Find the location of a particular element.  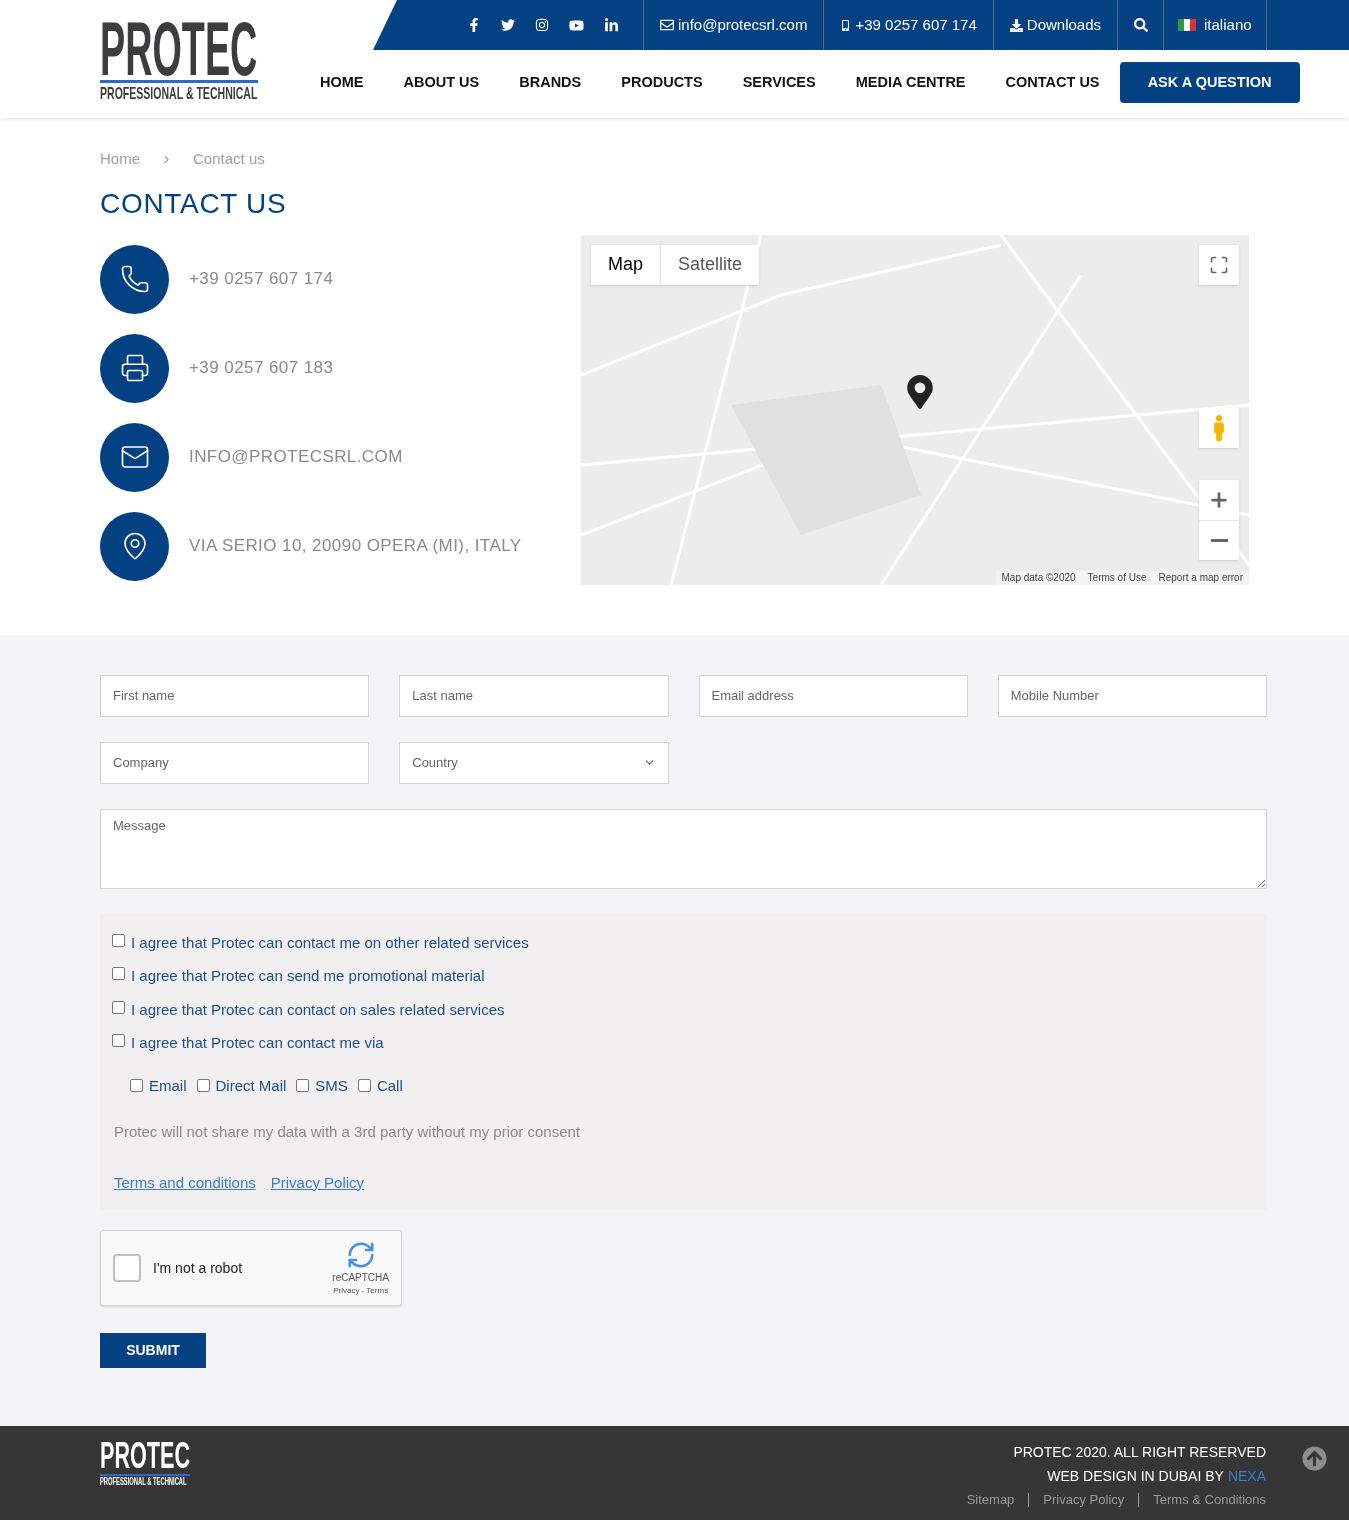

recaptcha-brand: reCAPTCHA is located at coordinates (360, 1277).